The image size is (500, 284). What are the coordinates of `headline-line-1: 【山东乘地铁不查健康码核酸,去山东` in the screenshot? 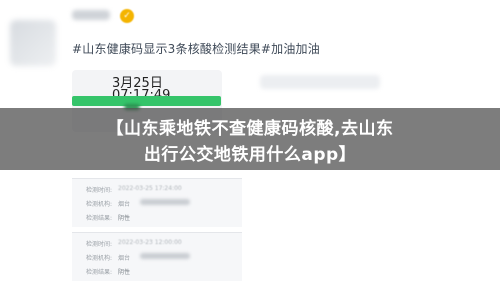 It's located at (250, 129).